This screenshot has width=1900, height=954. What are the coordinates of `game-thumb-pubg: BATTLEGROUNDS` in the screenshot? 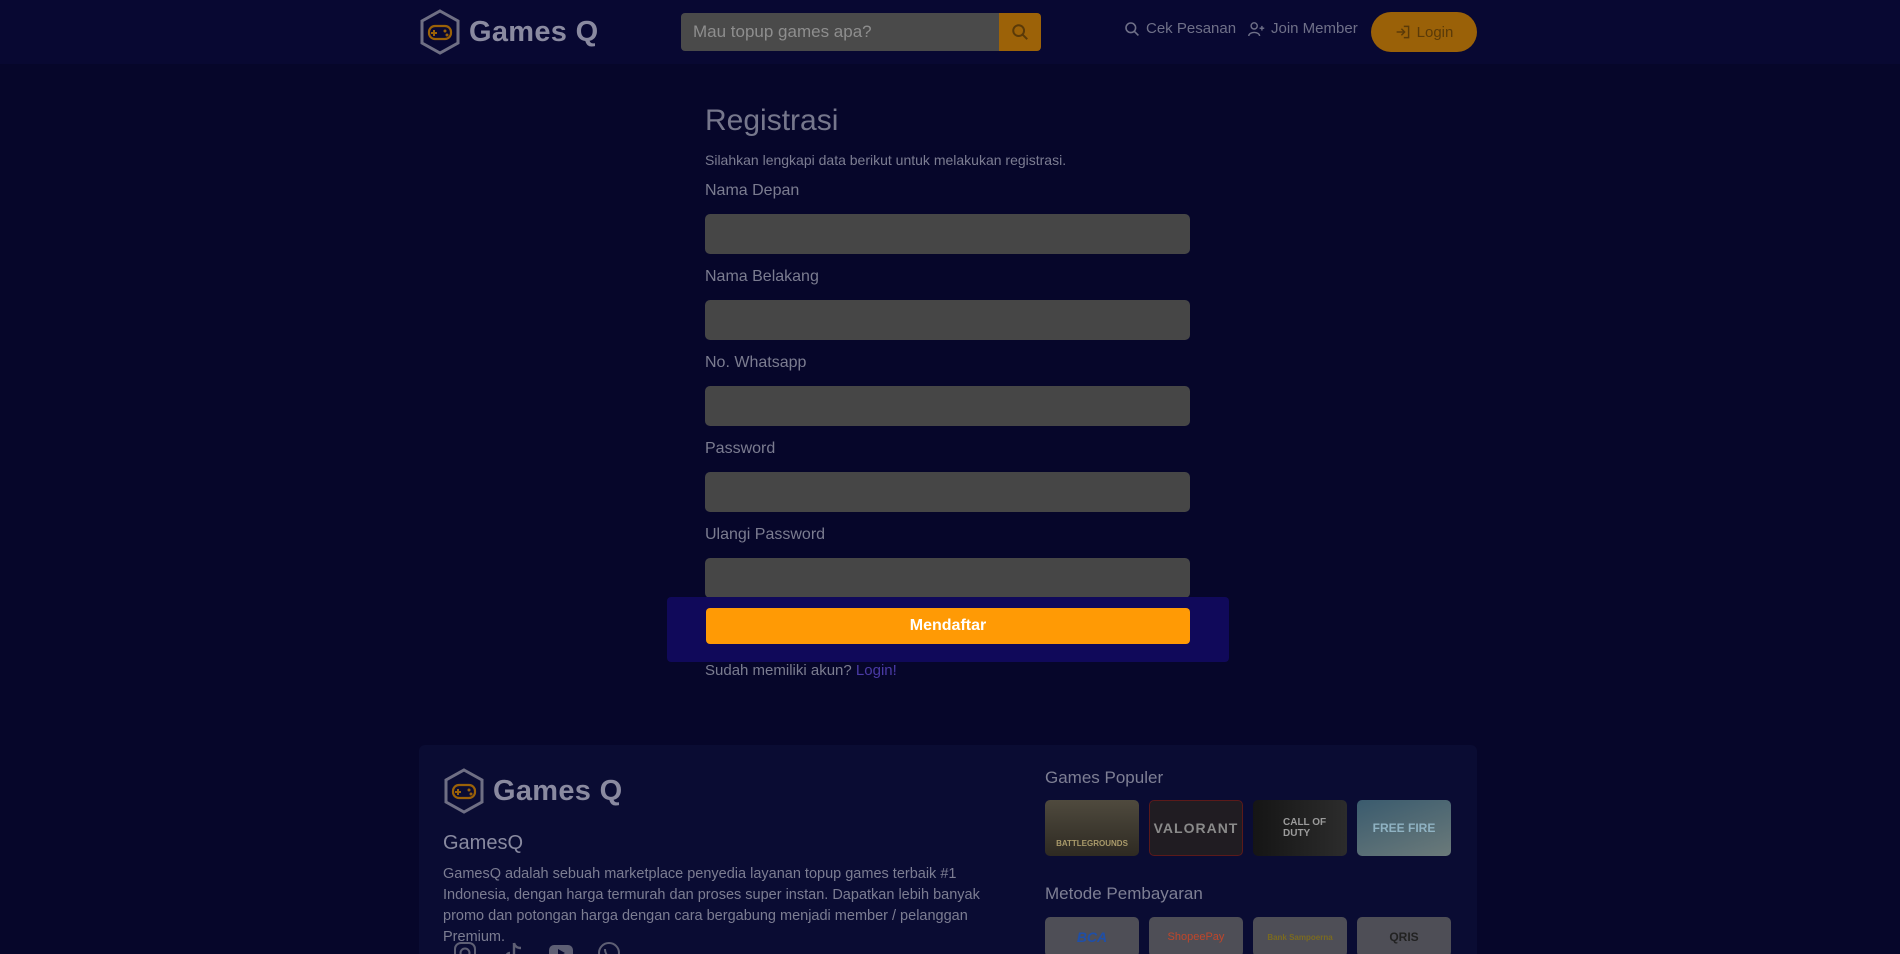 It's located at (1092, 828).